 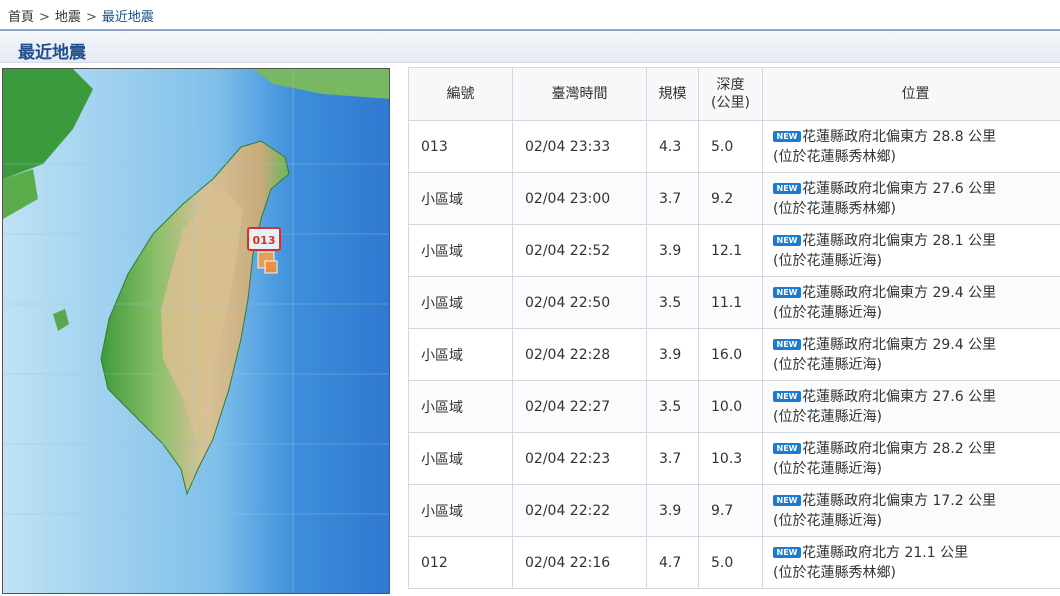 I want to click on quake-marker-label: 013, so click(x=264, y=240).